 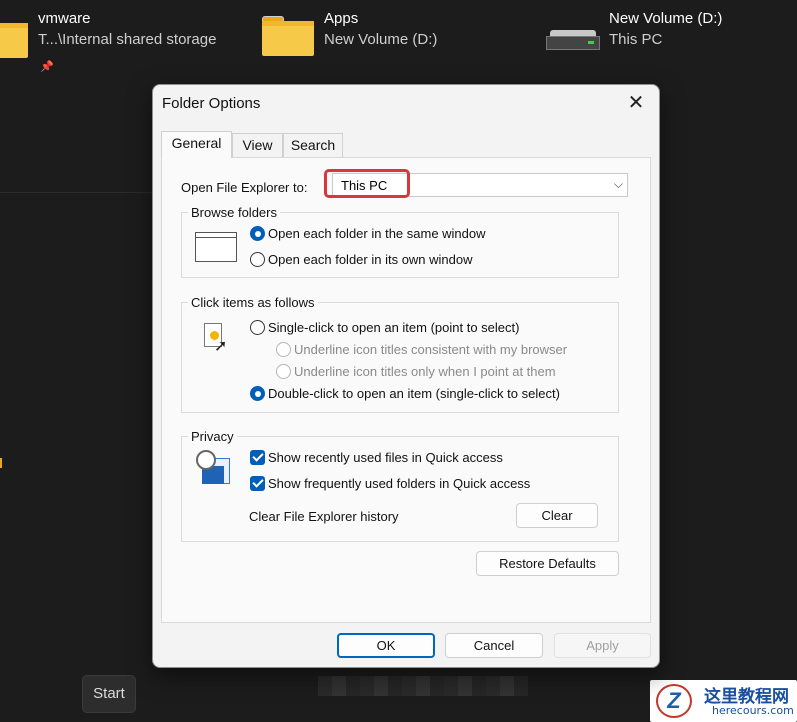 I want to click on tab-search: Search, so click(x=313, y=145).